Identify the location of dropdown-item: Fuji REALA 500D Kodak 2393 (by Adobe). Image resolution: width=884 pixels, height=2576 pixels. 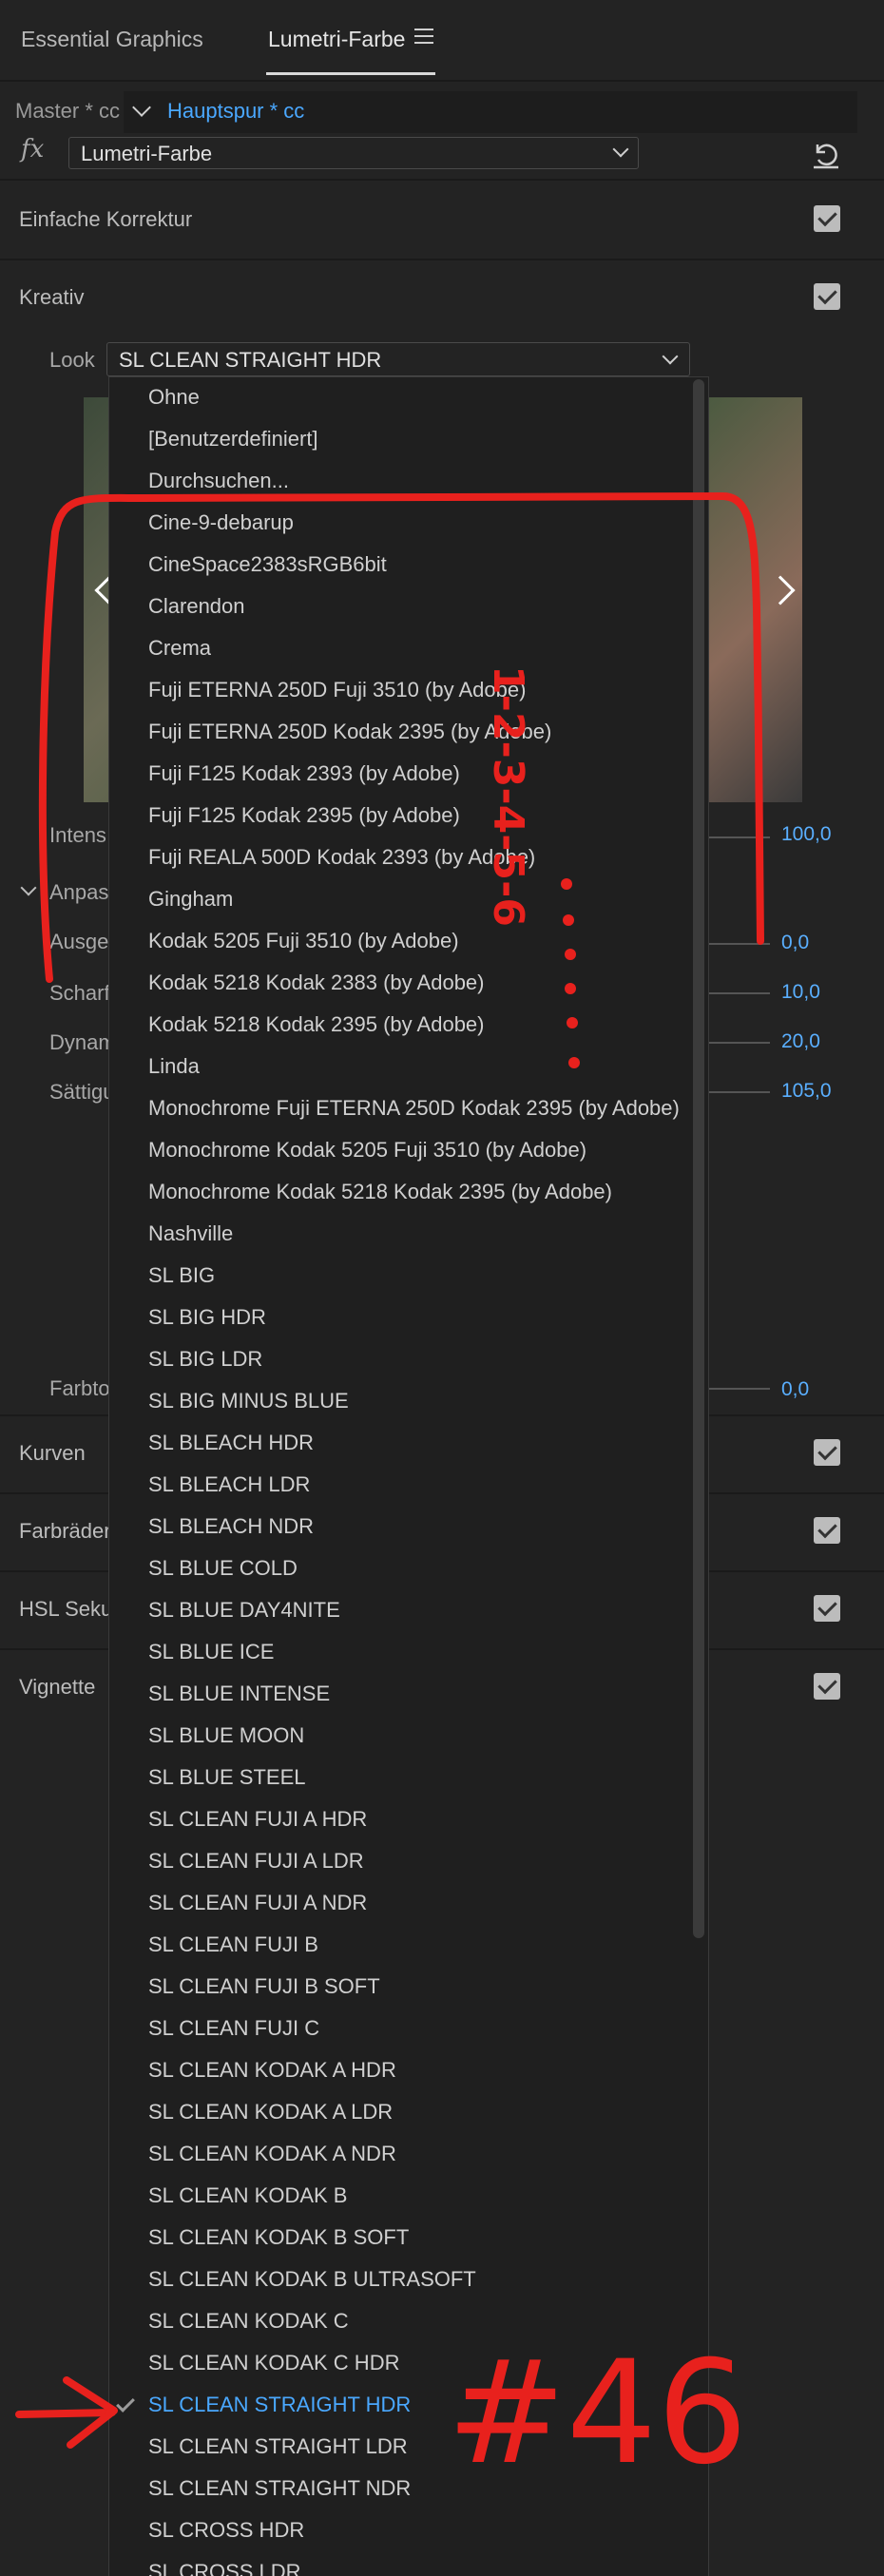
(408, 858).